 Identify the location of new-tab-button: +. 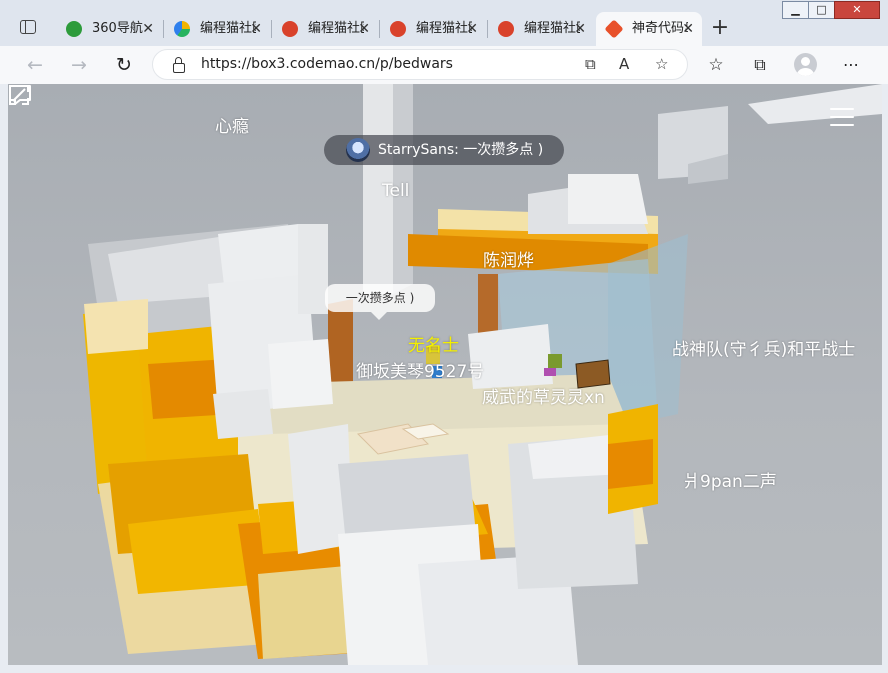
(720, 29).